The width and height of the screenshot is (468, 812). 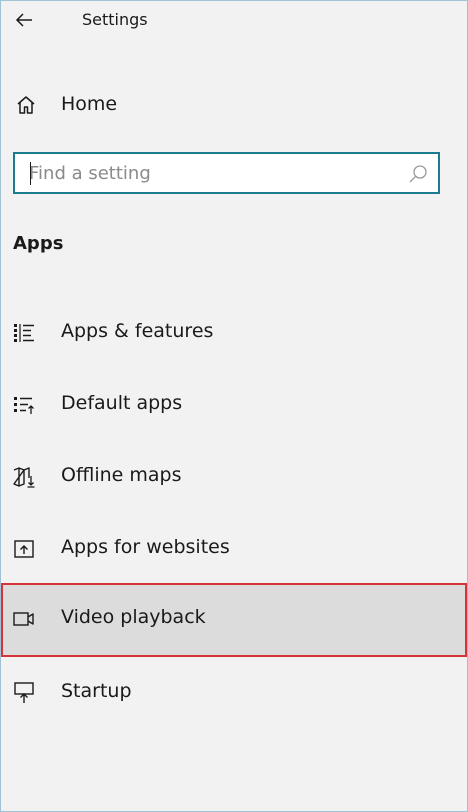 I want to click on nav-item-label: Offline maps, so click(x=121, y=475).